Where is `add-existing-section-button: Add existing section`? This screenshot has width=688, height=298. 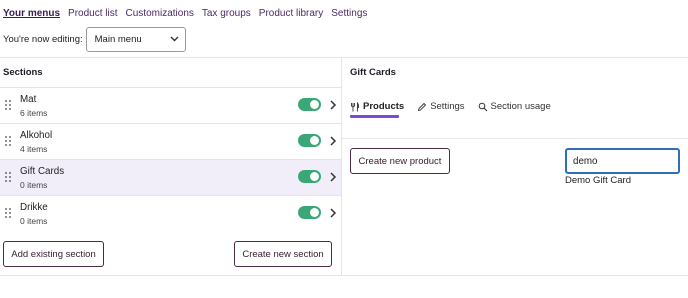 add-existing-section-button: Add existing section is located at coordinates (53, 254).